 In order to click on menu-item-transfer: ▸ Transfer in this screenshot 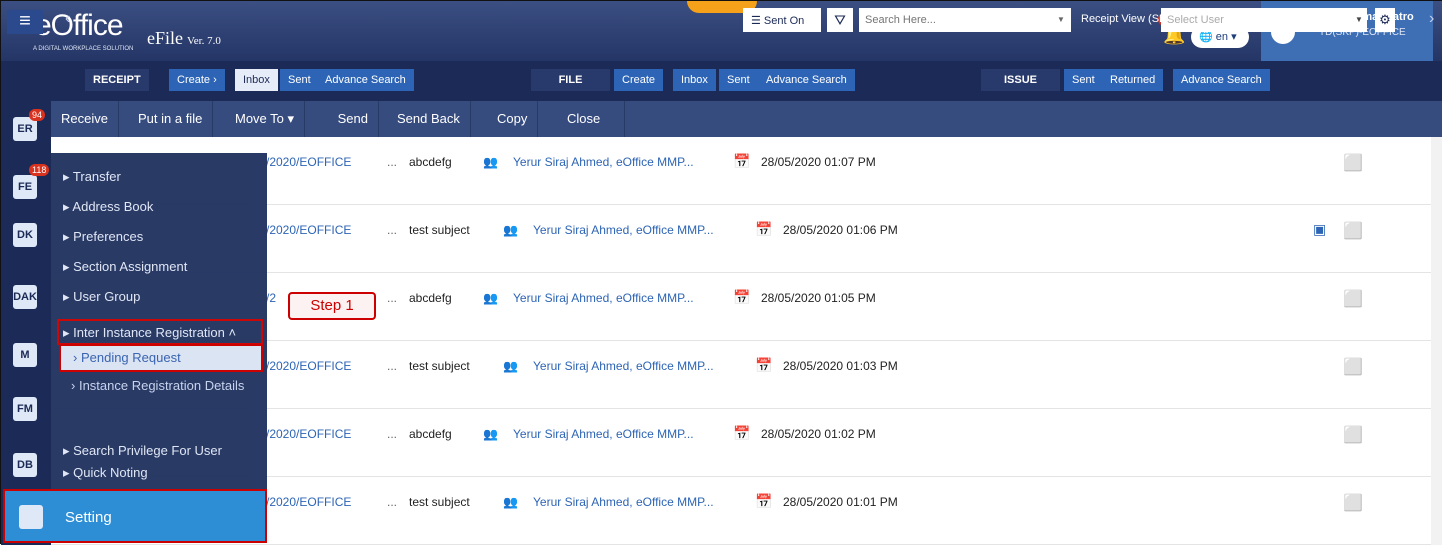, I will do `click(92, 177)`.